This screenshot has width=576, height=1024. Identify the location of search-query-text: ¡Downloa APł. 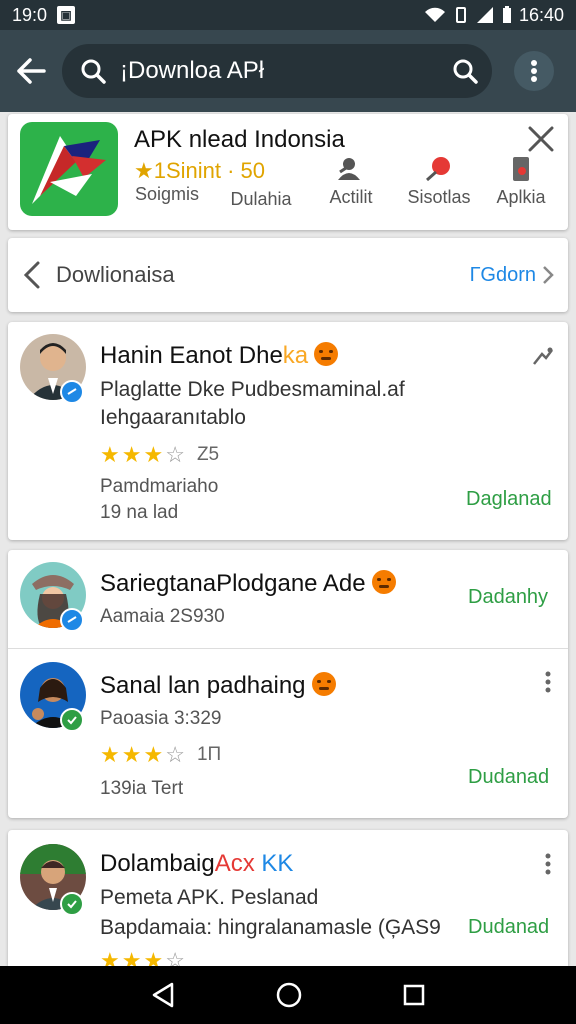
(286, 71).